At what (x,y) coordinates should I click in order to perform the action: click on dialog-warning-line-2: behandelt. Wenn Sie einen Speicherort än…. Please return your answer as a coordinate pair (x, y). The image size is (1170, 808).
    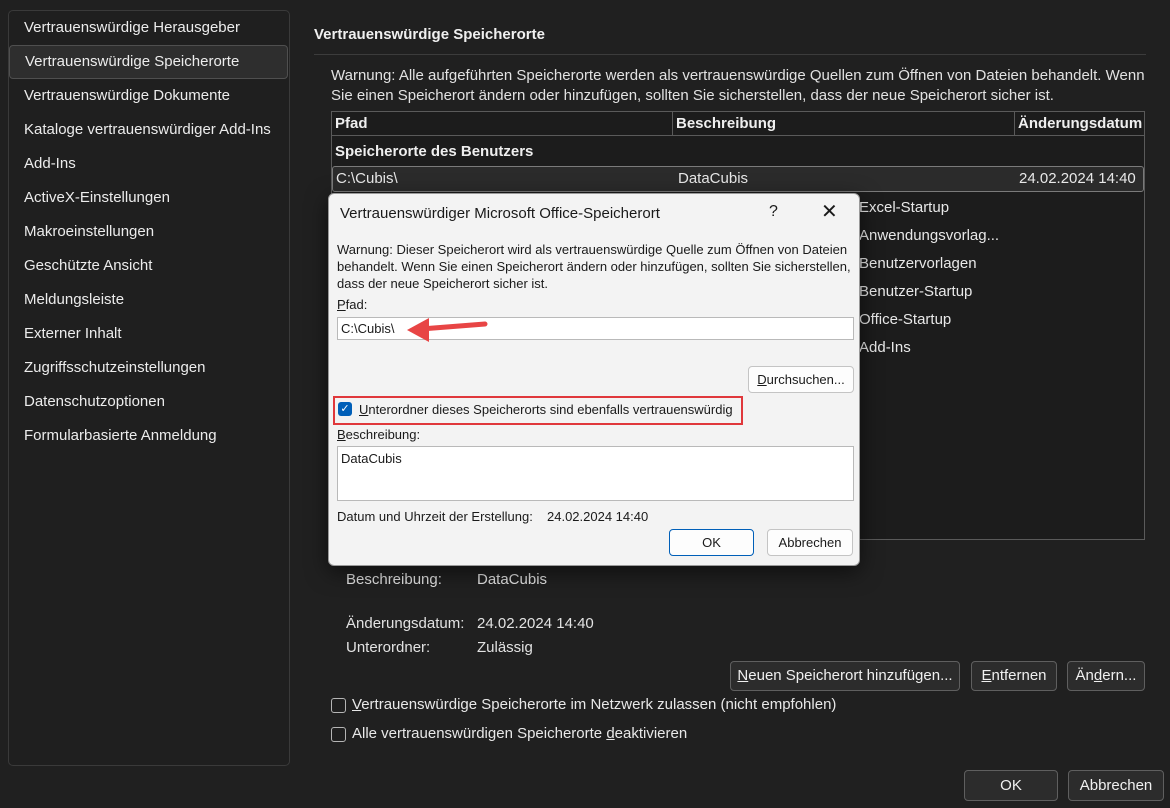
    Looking at the image, I should click on (594, 266).